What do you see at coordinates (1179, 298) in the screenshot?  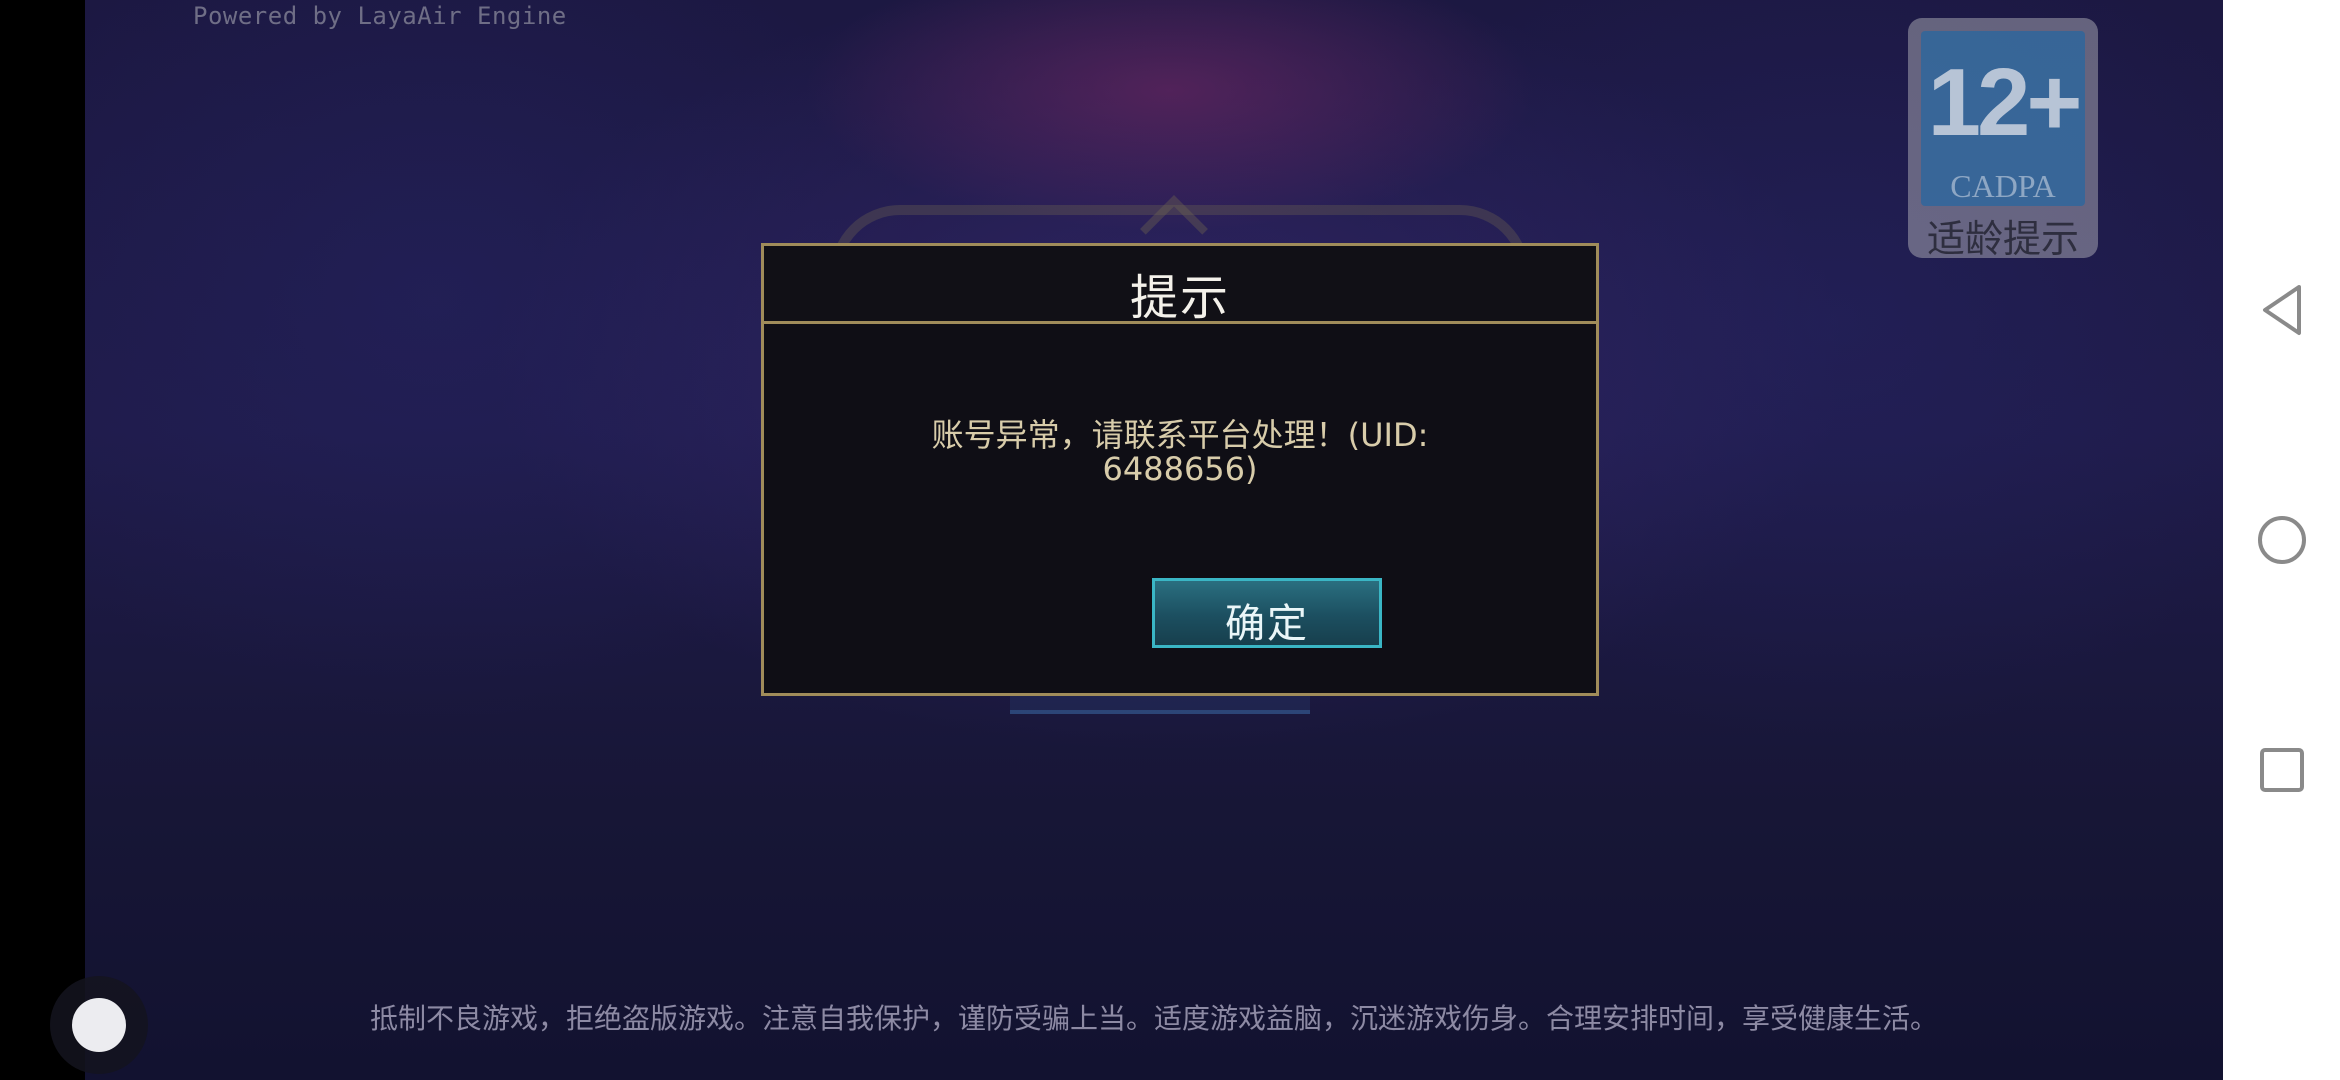 I see `dialog-title: 提示` at bounding box center [1179, 298].